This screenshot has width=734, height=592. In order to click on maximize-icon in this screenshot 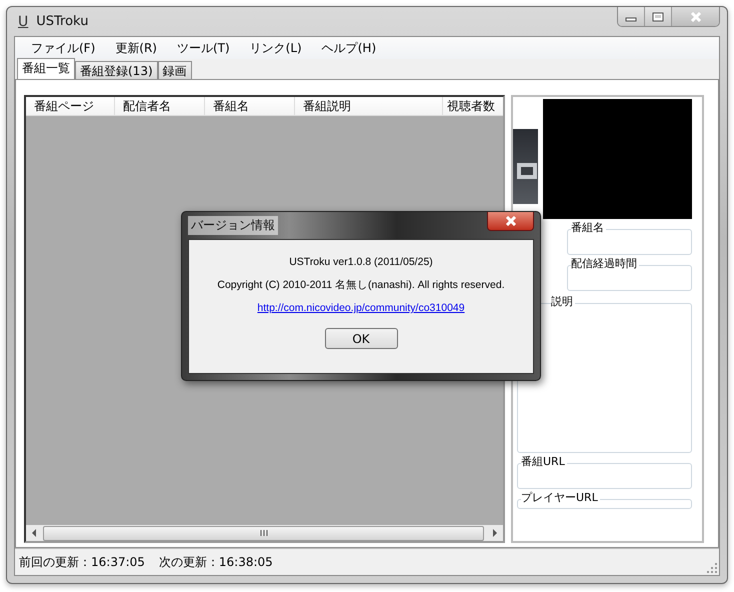, I will do `click(658, 17)`.